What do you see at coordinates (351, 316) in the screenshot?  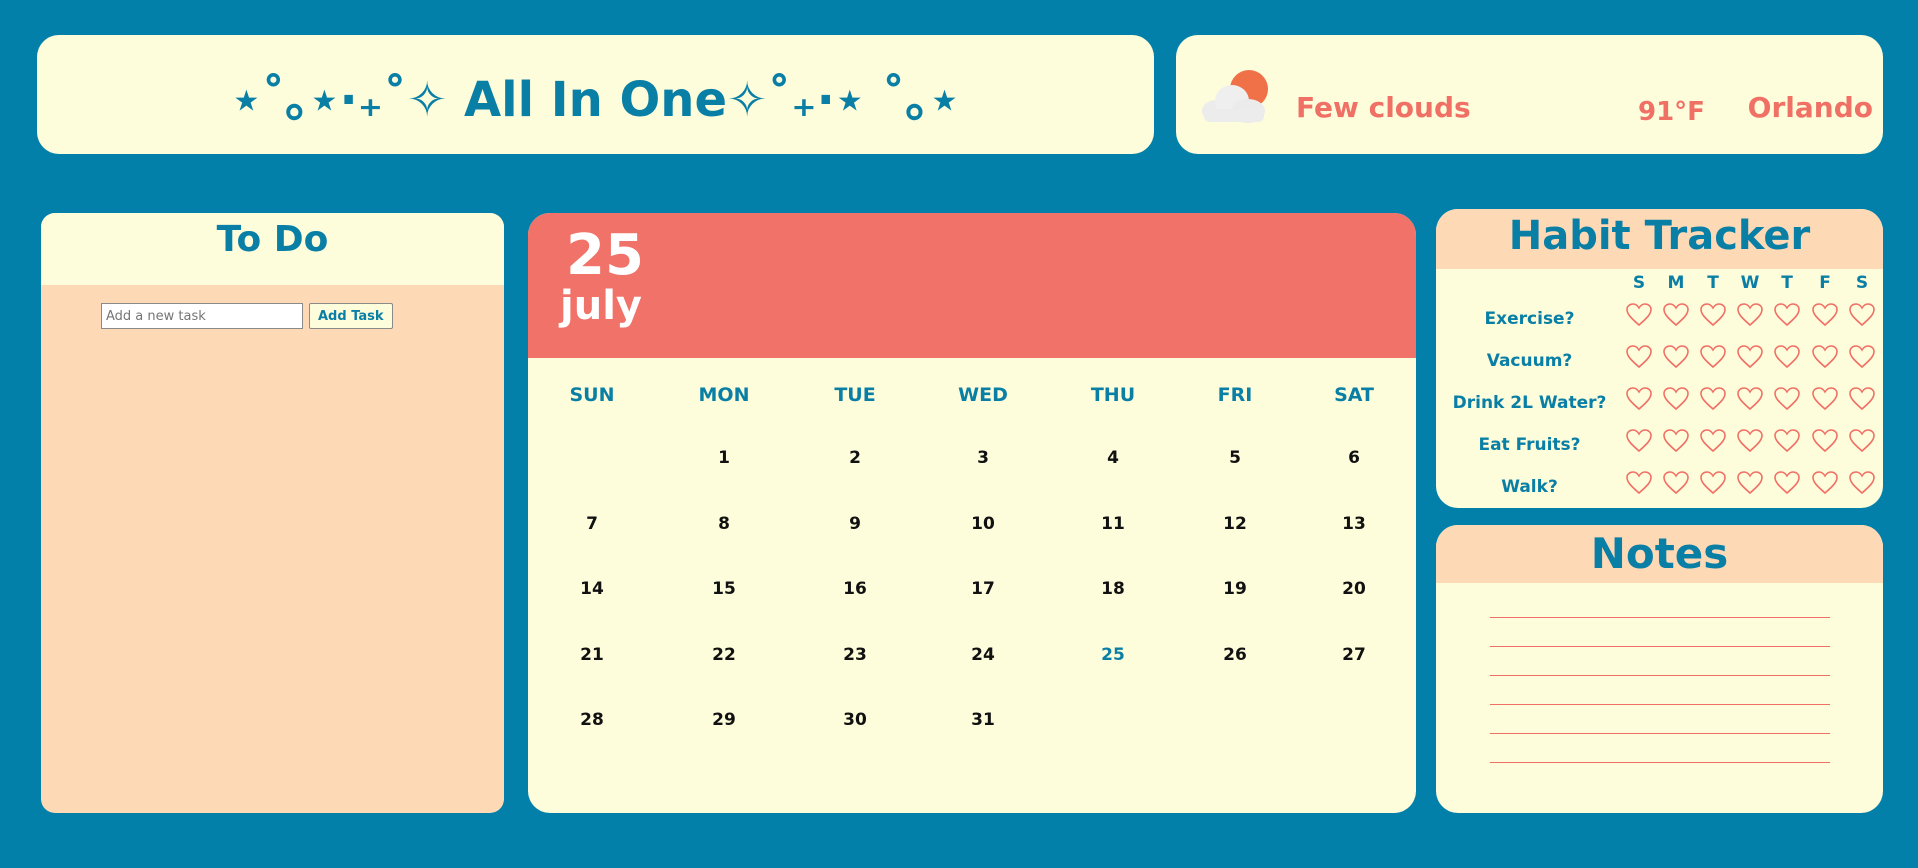 I see `add-task-button: Add Task` at bounding box center [351, 316].